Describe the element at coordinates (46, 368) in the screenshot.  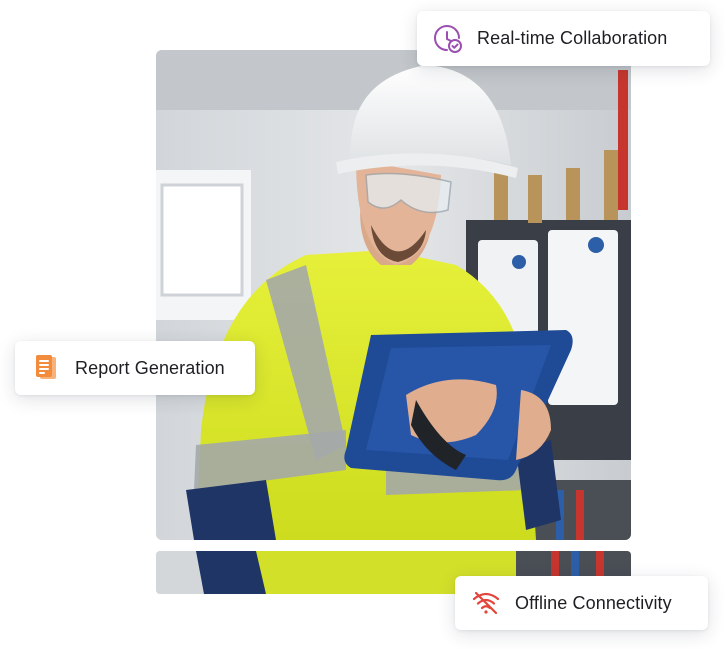
I see `document-icon` at that location.